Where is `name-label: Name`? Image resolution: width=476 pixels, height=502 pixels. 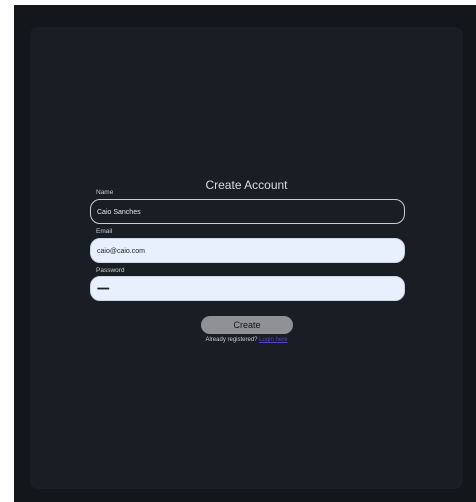 name-label: Name is located at coordinates (105, 192).